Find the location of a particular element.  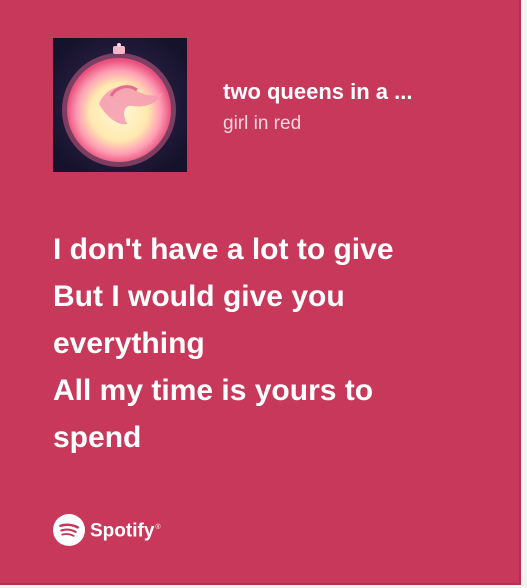

track-artist: girl in red is located at coordinates (262, 123).